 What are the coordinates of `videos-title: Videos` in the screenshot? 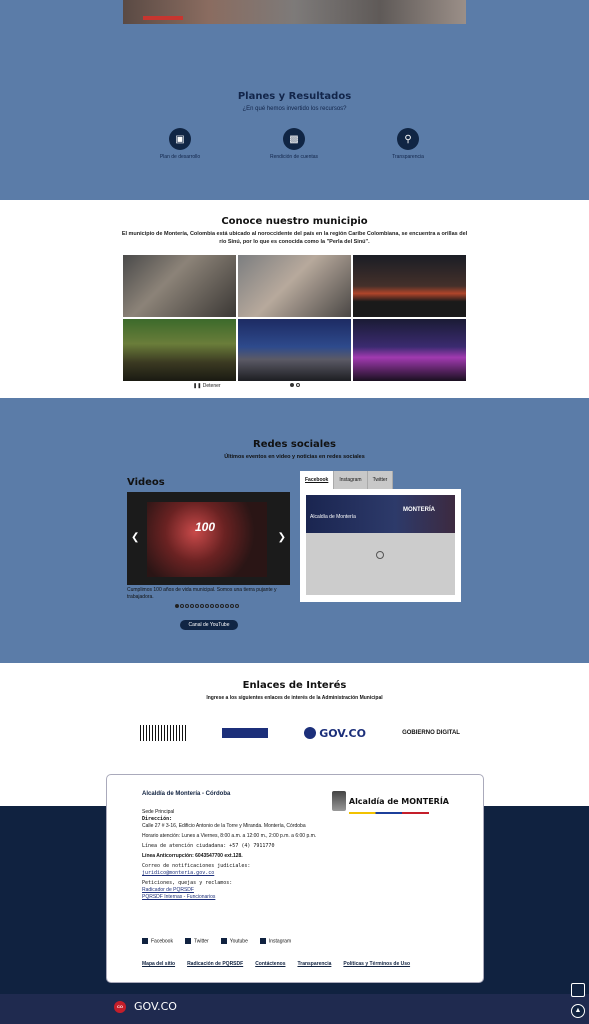 It's located at (146, 482).